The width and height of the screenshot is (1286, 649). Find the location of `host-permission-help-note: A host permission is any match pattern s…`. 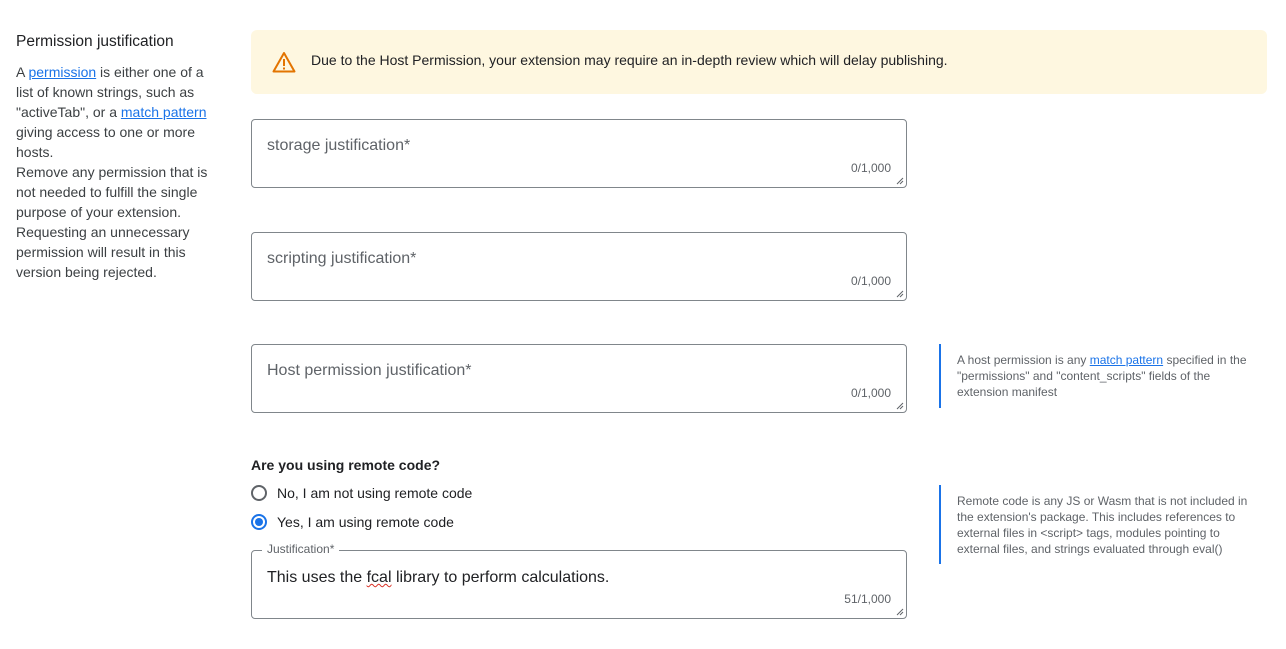

host-permission-help-note: A host permission is any match pattern s… is located at coordinates (1095, 376).